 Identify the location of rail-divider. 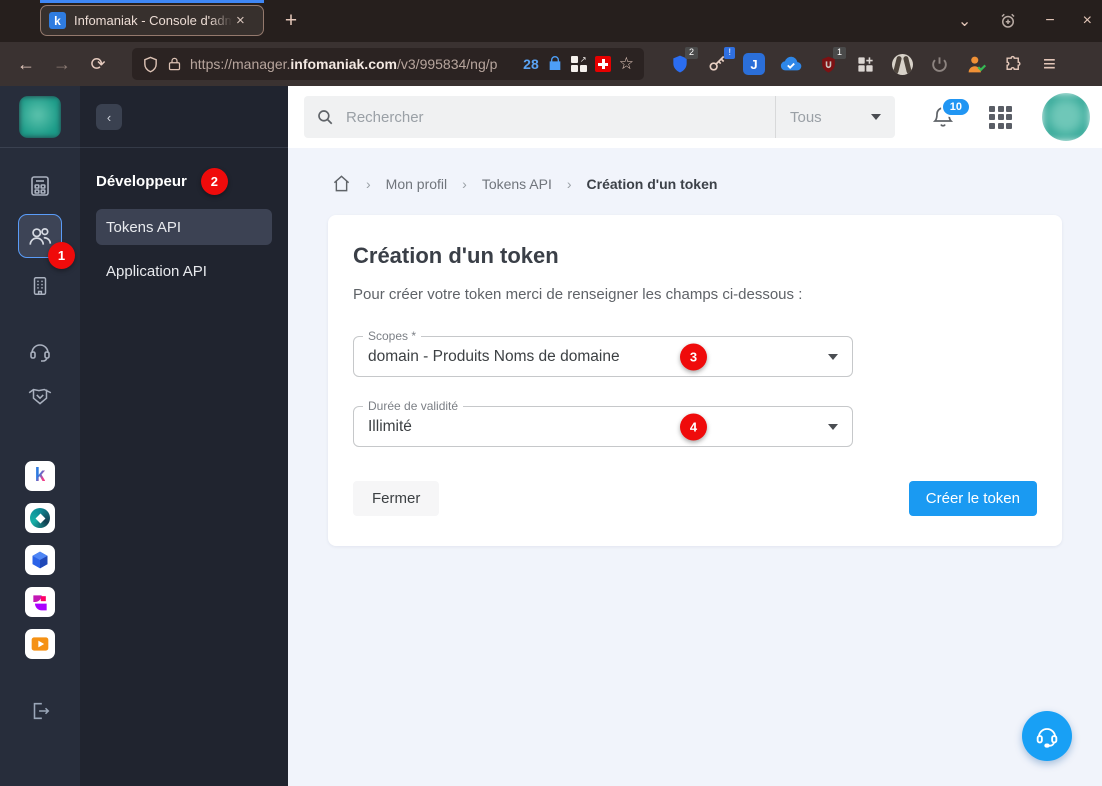
(40, 147).